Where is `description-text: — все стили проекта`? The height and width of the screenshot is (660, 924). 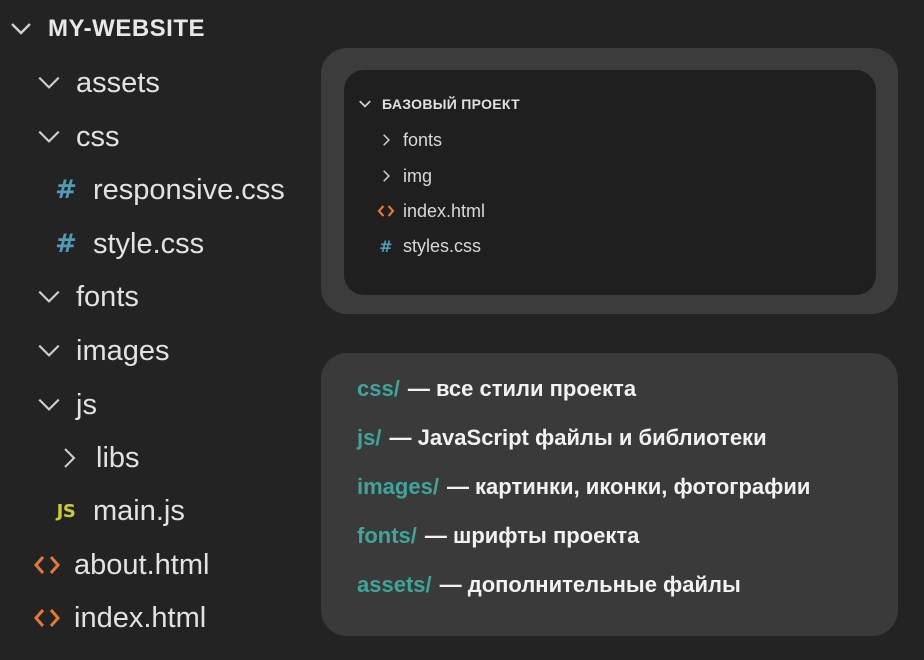
description-text: — все стили проекта is located at coordinates (522, 388).